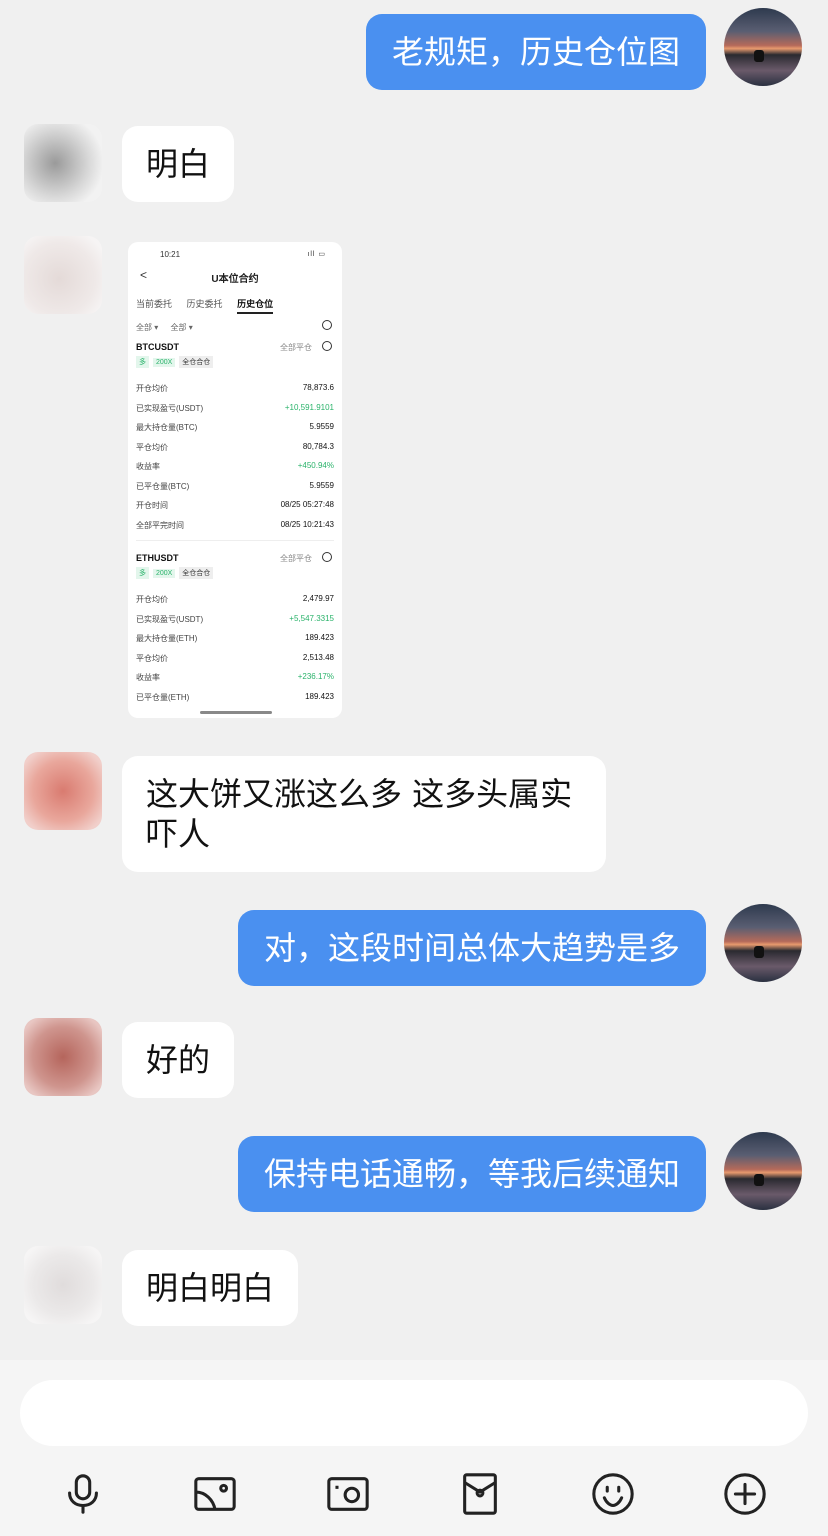 This screenshot has width=828, height=1536. What do you see at coordinates (178, 1060) in the screenshot?
I see `message-bubble-theirs: 好的` at bounding box center [178, 1060].